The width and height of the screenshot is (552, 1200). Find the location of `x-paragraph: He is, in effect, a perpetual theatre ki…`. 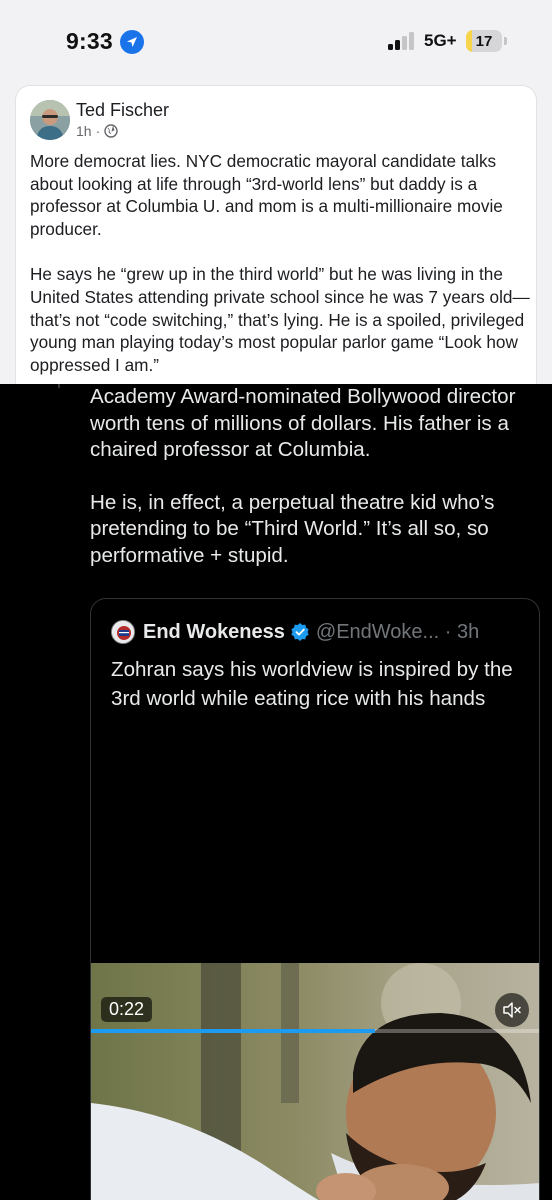

x-paragraph: He is, in effect, a perpetual theatre ki… is located at coordinates (292, 528).